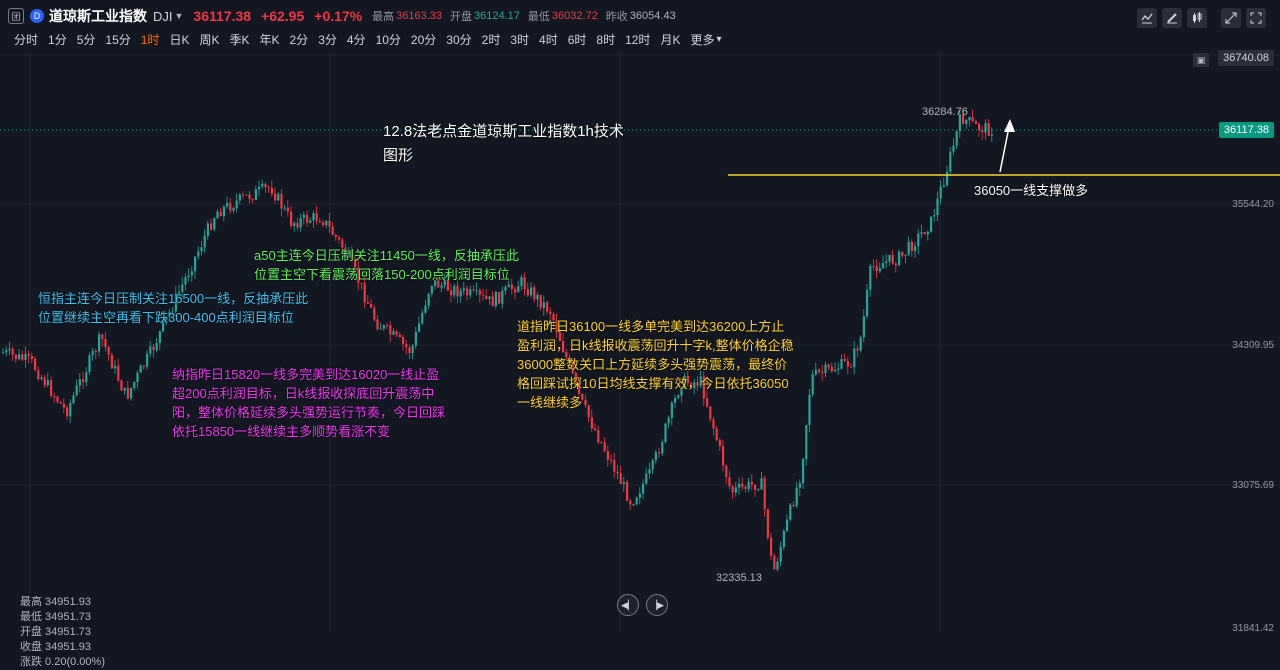 This screenshot has width=1280, height=670. I want to click on candle-type-icon, so click(1197, 18).